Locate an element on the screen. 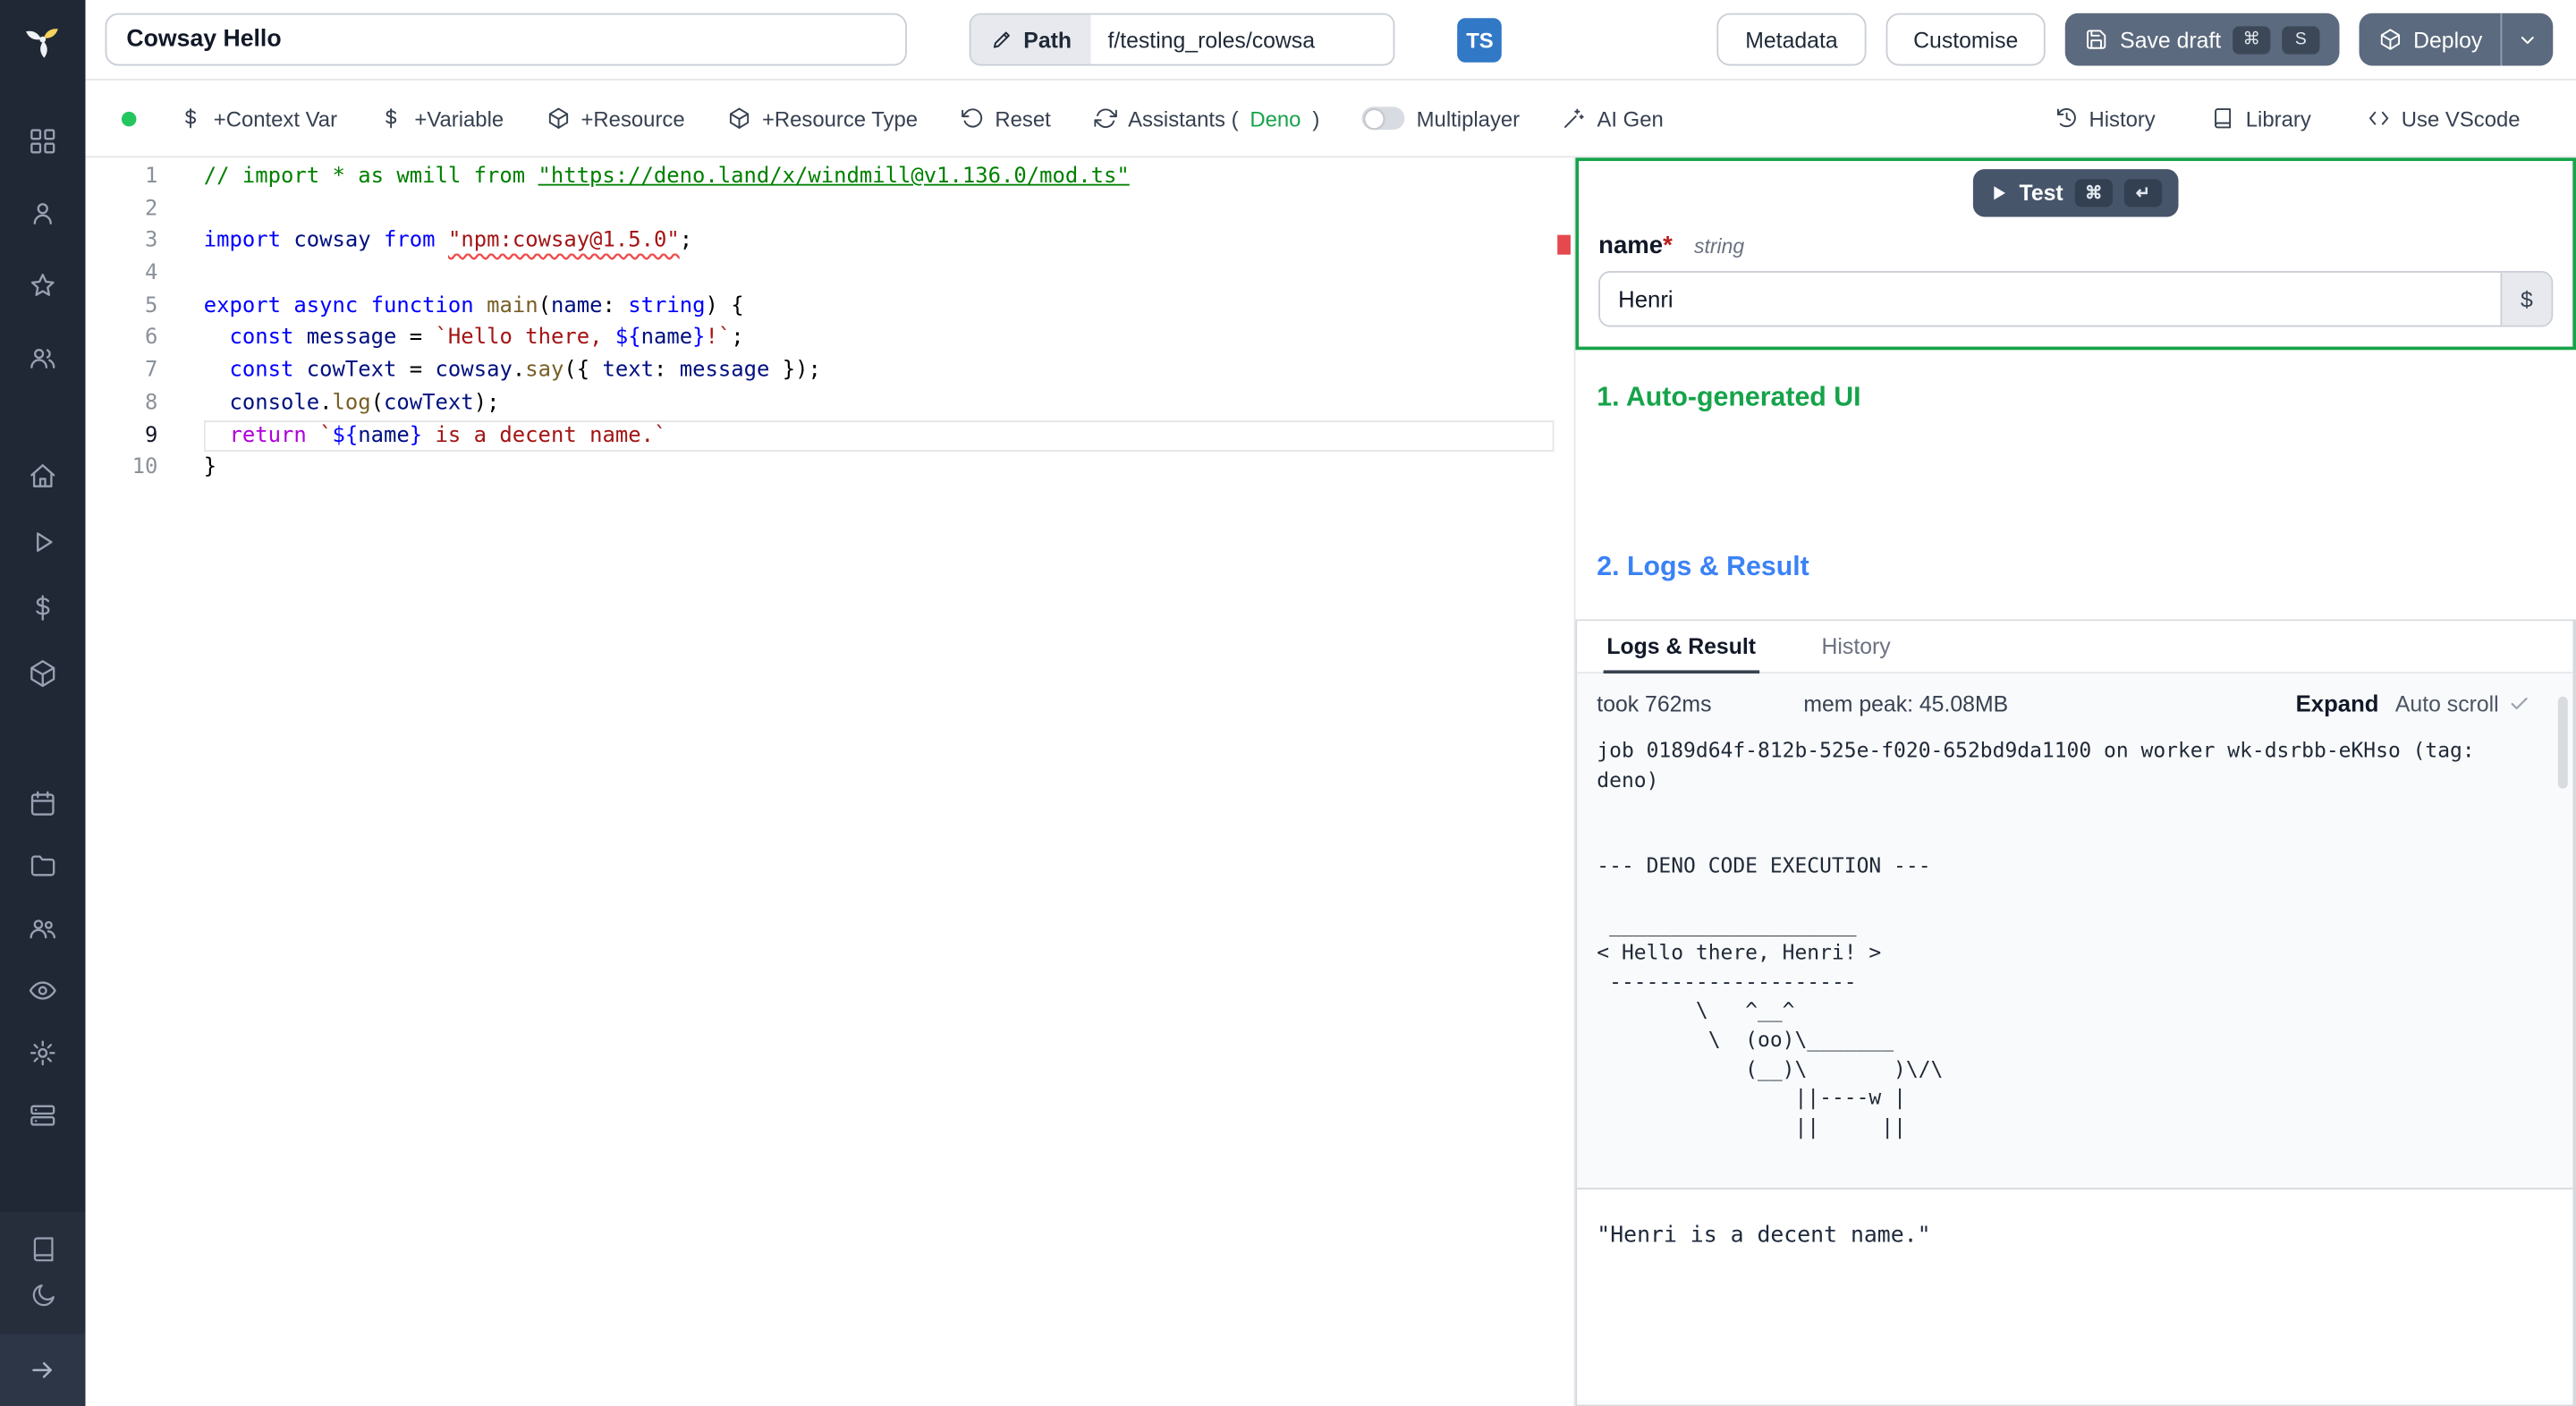  eye-icon is located at coordinates (42, 991).